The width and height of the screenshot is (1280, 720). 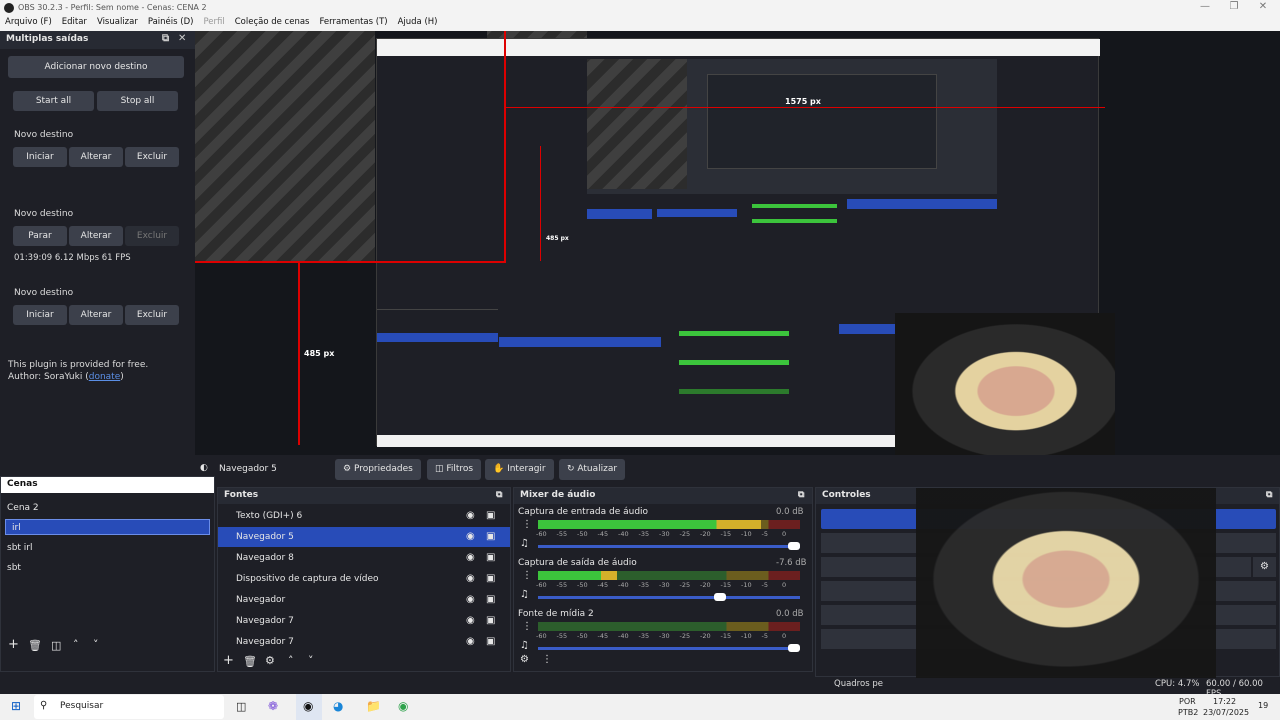 What do you see at coordinates (1234, 6) in the screenshot?
I see `maximize-icon: ❐` at bounding box center [1234, 6].